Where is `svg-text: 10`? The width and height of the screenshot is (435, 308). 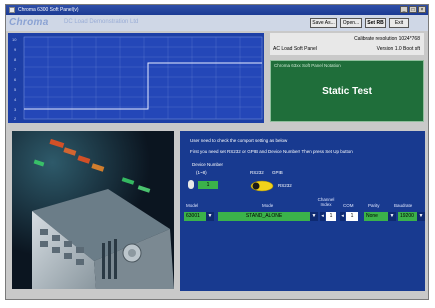 svg-text: 10 is located at coordinates (14, 39).